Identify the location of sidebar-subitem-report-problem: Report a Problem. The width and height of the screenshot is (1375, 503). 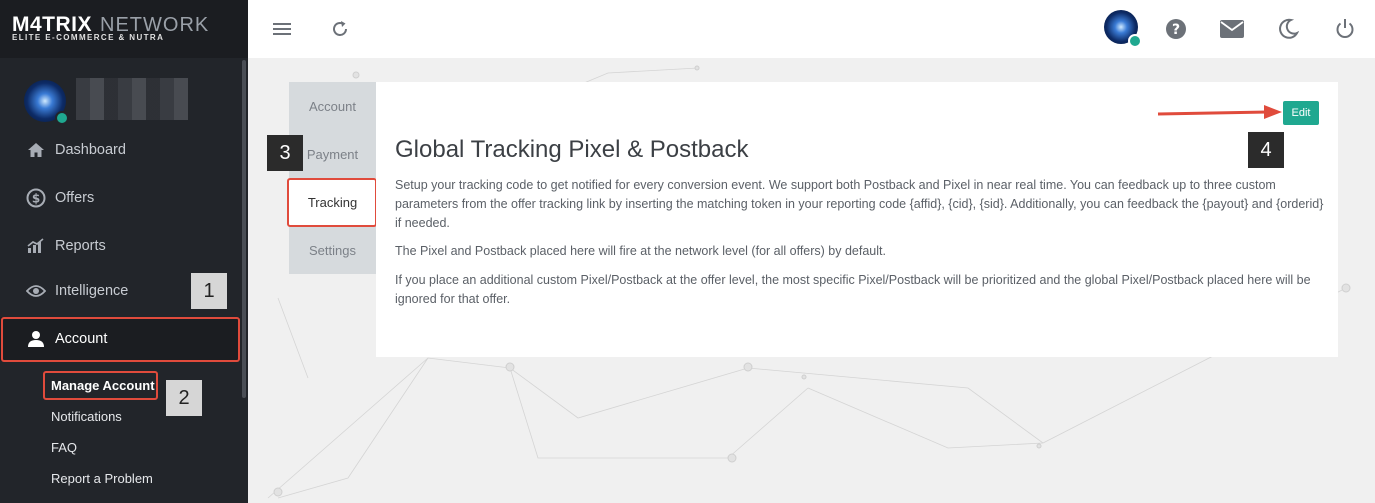
(102, 478).